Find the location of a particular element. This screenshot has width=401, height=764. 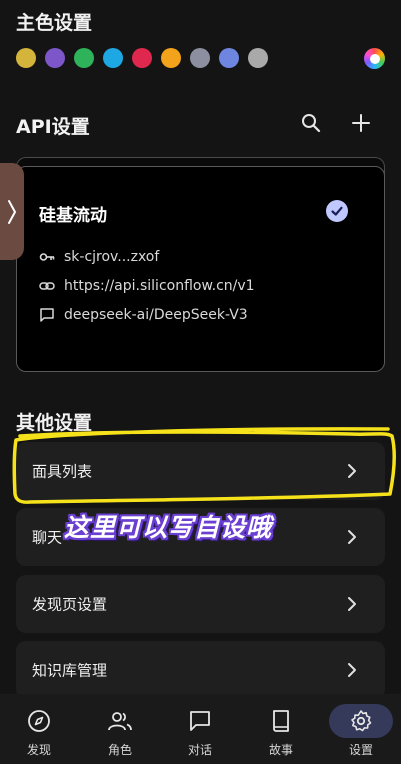

nav-item-characters: 角色 is located at coordinates (120, 731).